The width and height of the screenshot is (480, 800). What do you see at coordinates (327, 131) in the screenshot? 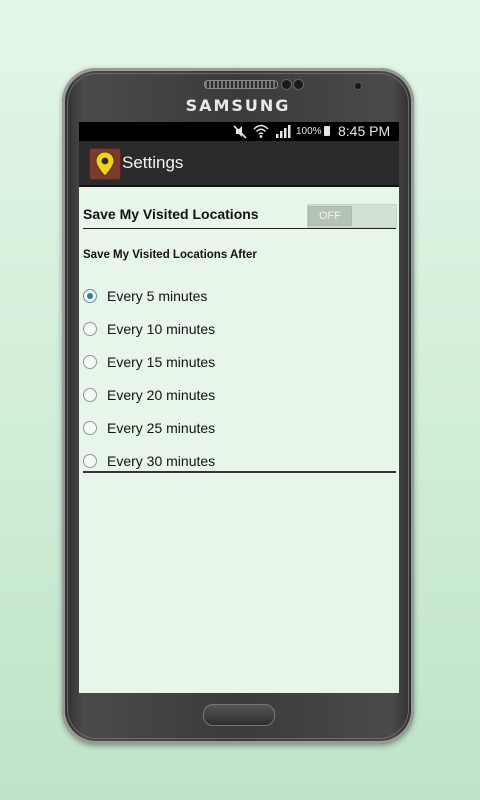
I see `battery-icon` at bounding box center [327, 131].